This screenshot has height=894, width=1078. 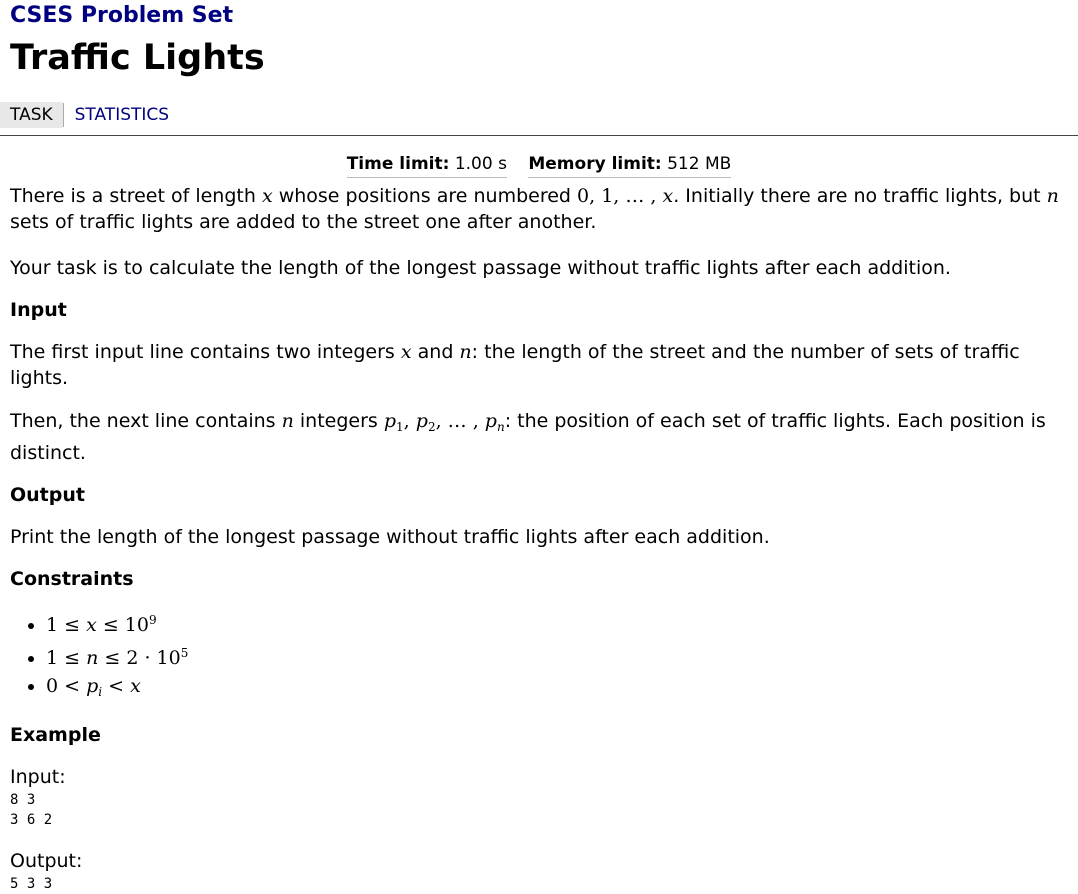 What do you see at coordinates (46, 861) in the screenshot?
I see `example-output-label: Output:` at bounding box center [46, 861].